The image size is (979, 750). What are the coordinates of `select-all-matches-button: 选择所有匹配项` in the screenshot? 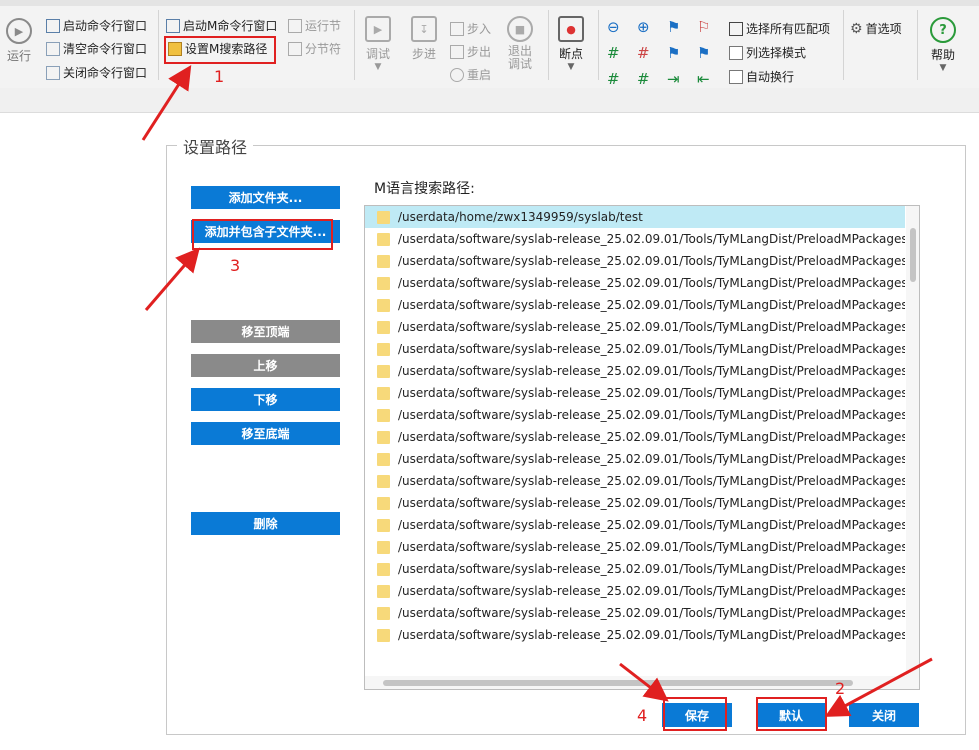 It's located at (779, 28).